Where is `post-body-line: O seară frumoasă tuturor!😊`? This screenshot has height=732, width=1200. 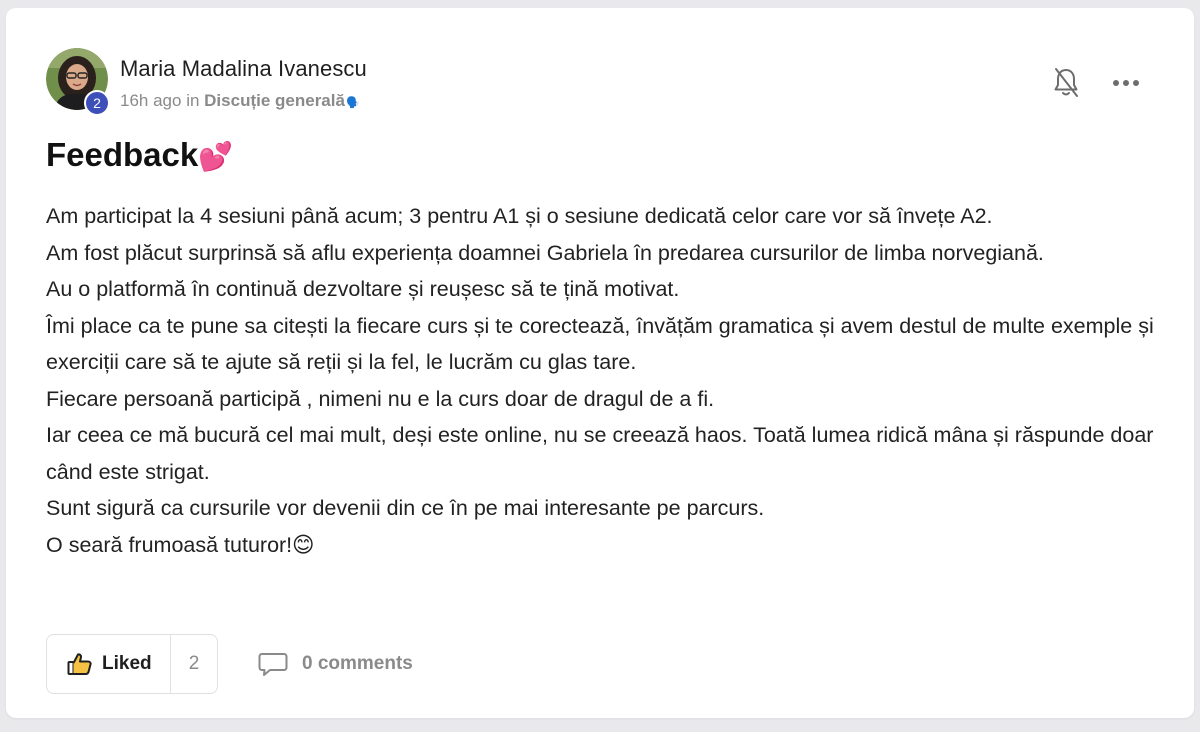 post-body-line: O seară frumoasă tuturor!😊 is located at coordinates (180, 544).